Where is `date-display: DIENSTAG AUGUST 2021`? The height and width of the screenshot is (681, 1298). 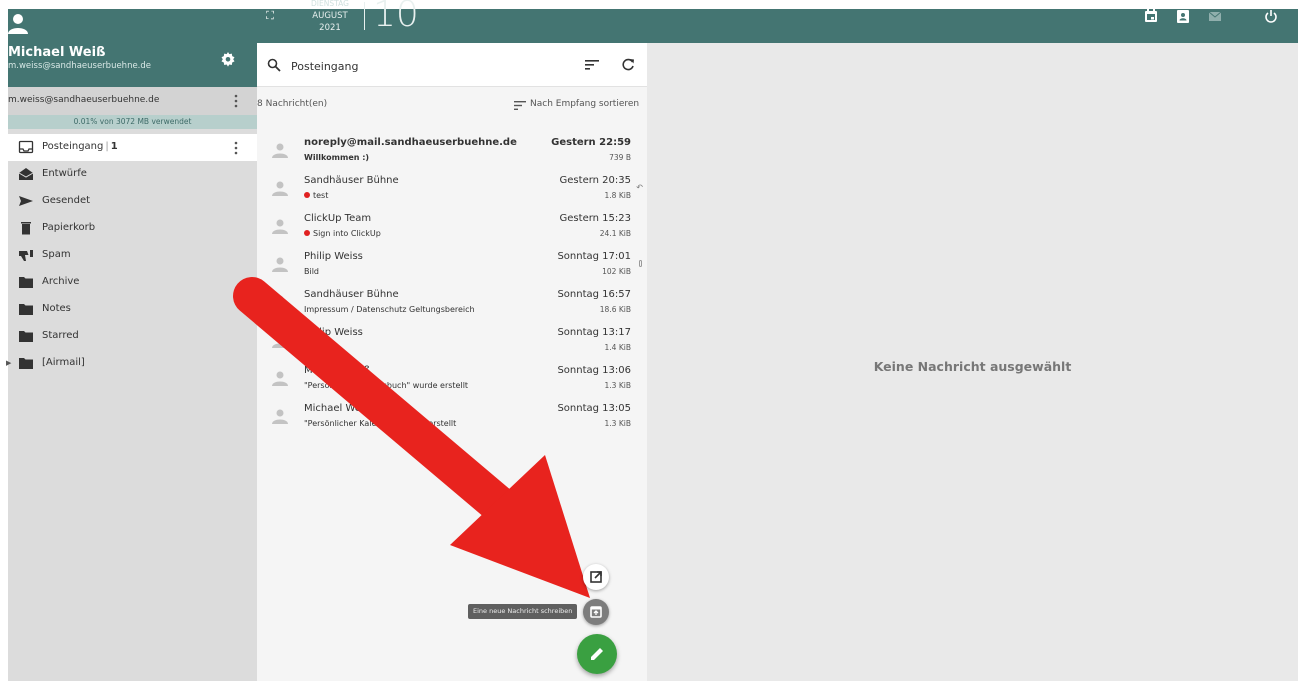
date-display: DIENSTAG AUGUST 2021 is located at coordinates (330, 17).